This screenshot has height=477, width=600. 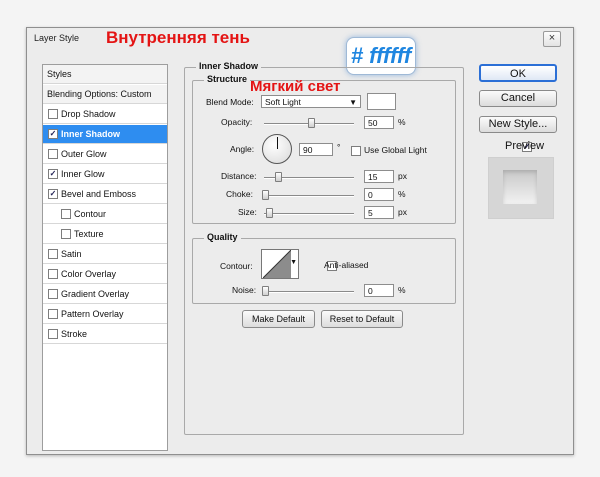 What do you see at coordinates (105, 234) in the screenshot?
I see `sidebar-item-texture: Texture` at bounding box center [105, 234].